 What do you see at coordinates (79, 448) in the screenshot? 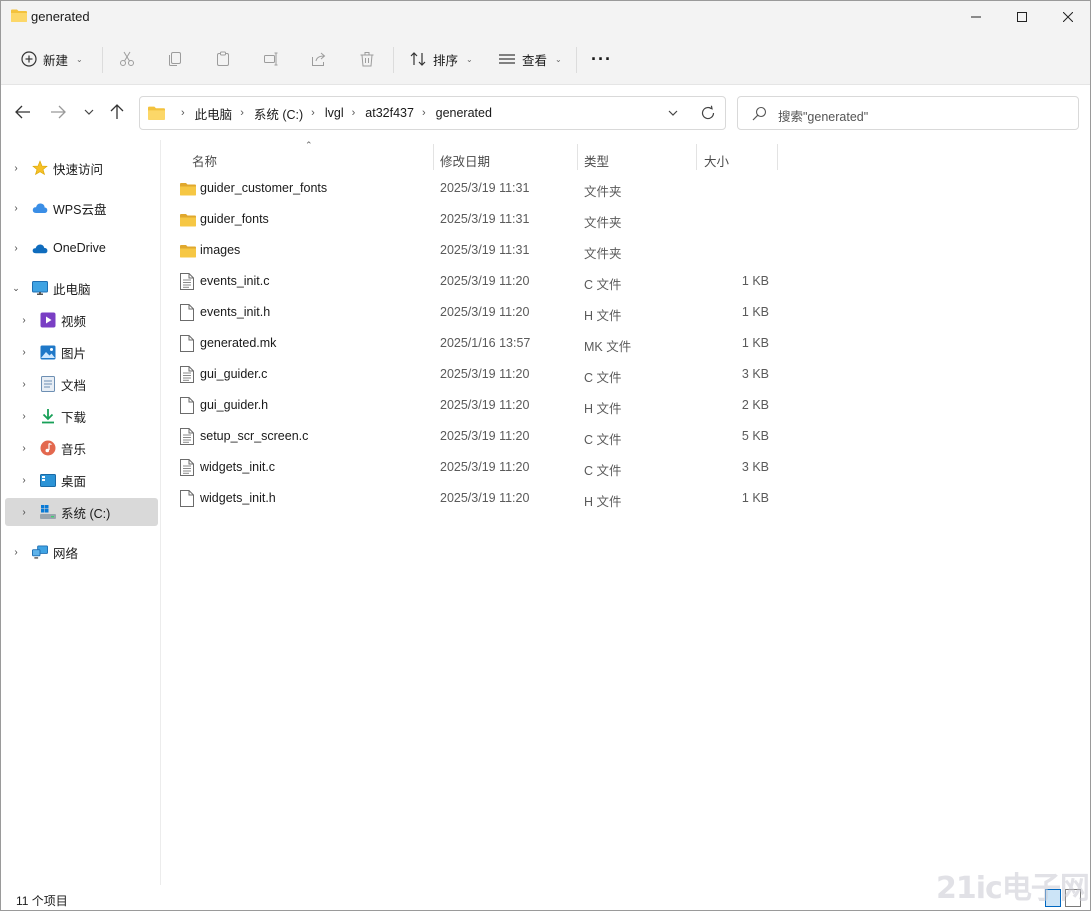
I see `sidebar-item-music: › 音乐` at bounding box center [79, 448].